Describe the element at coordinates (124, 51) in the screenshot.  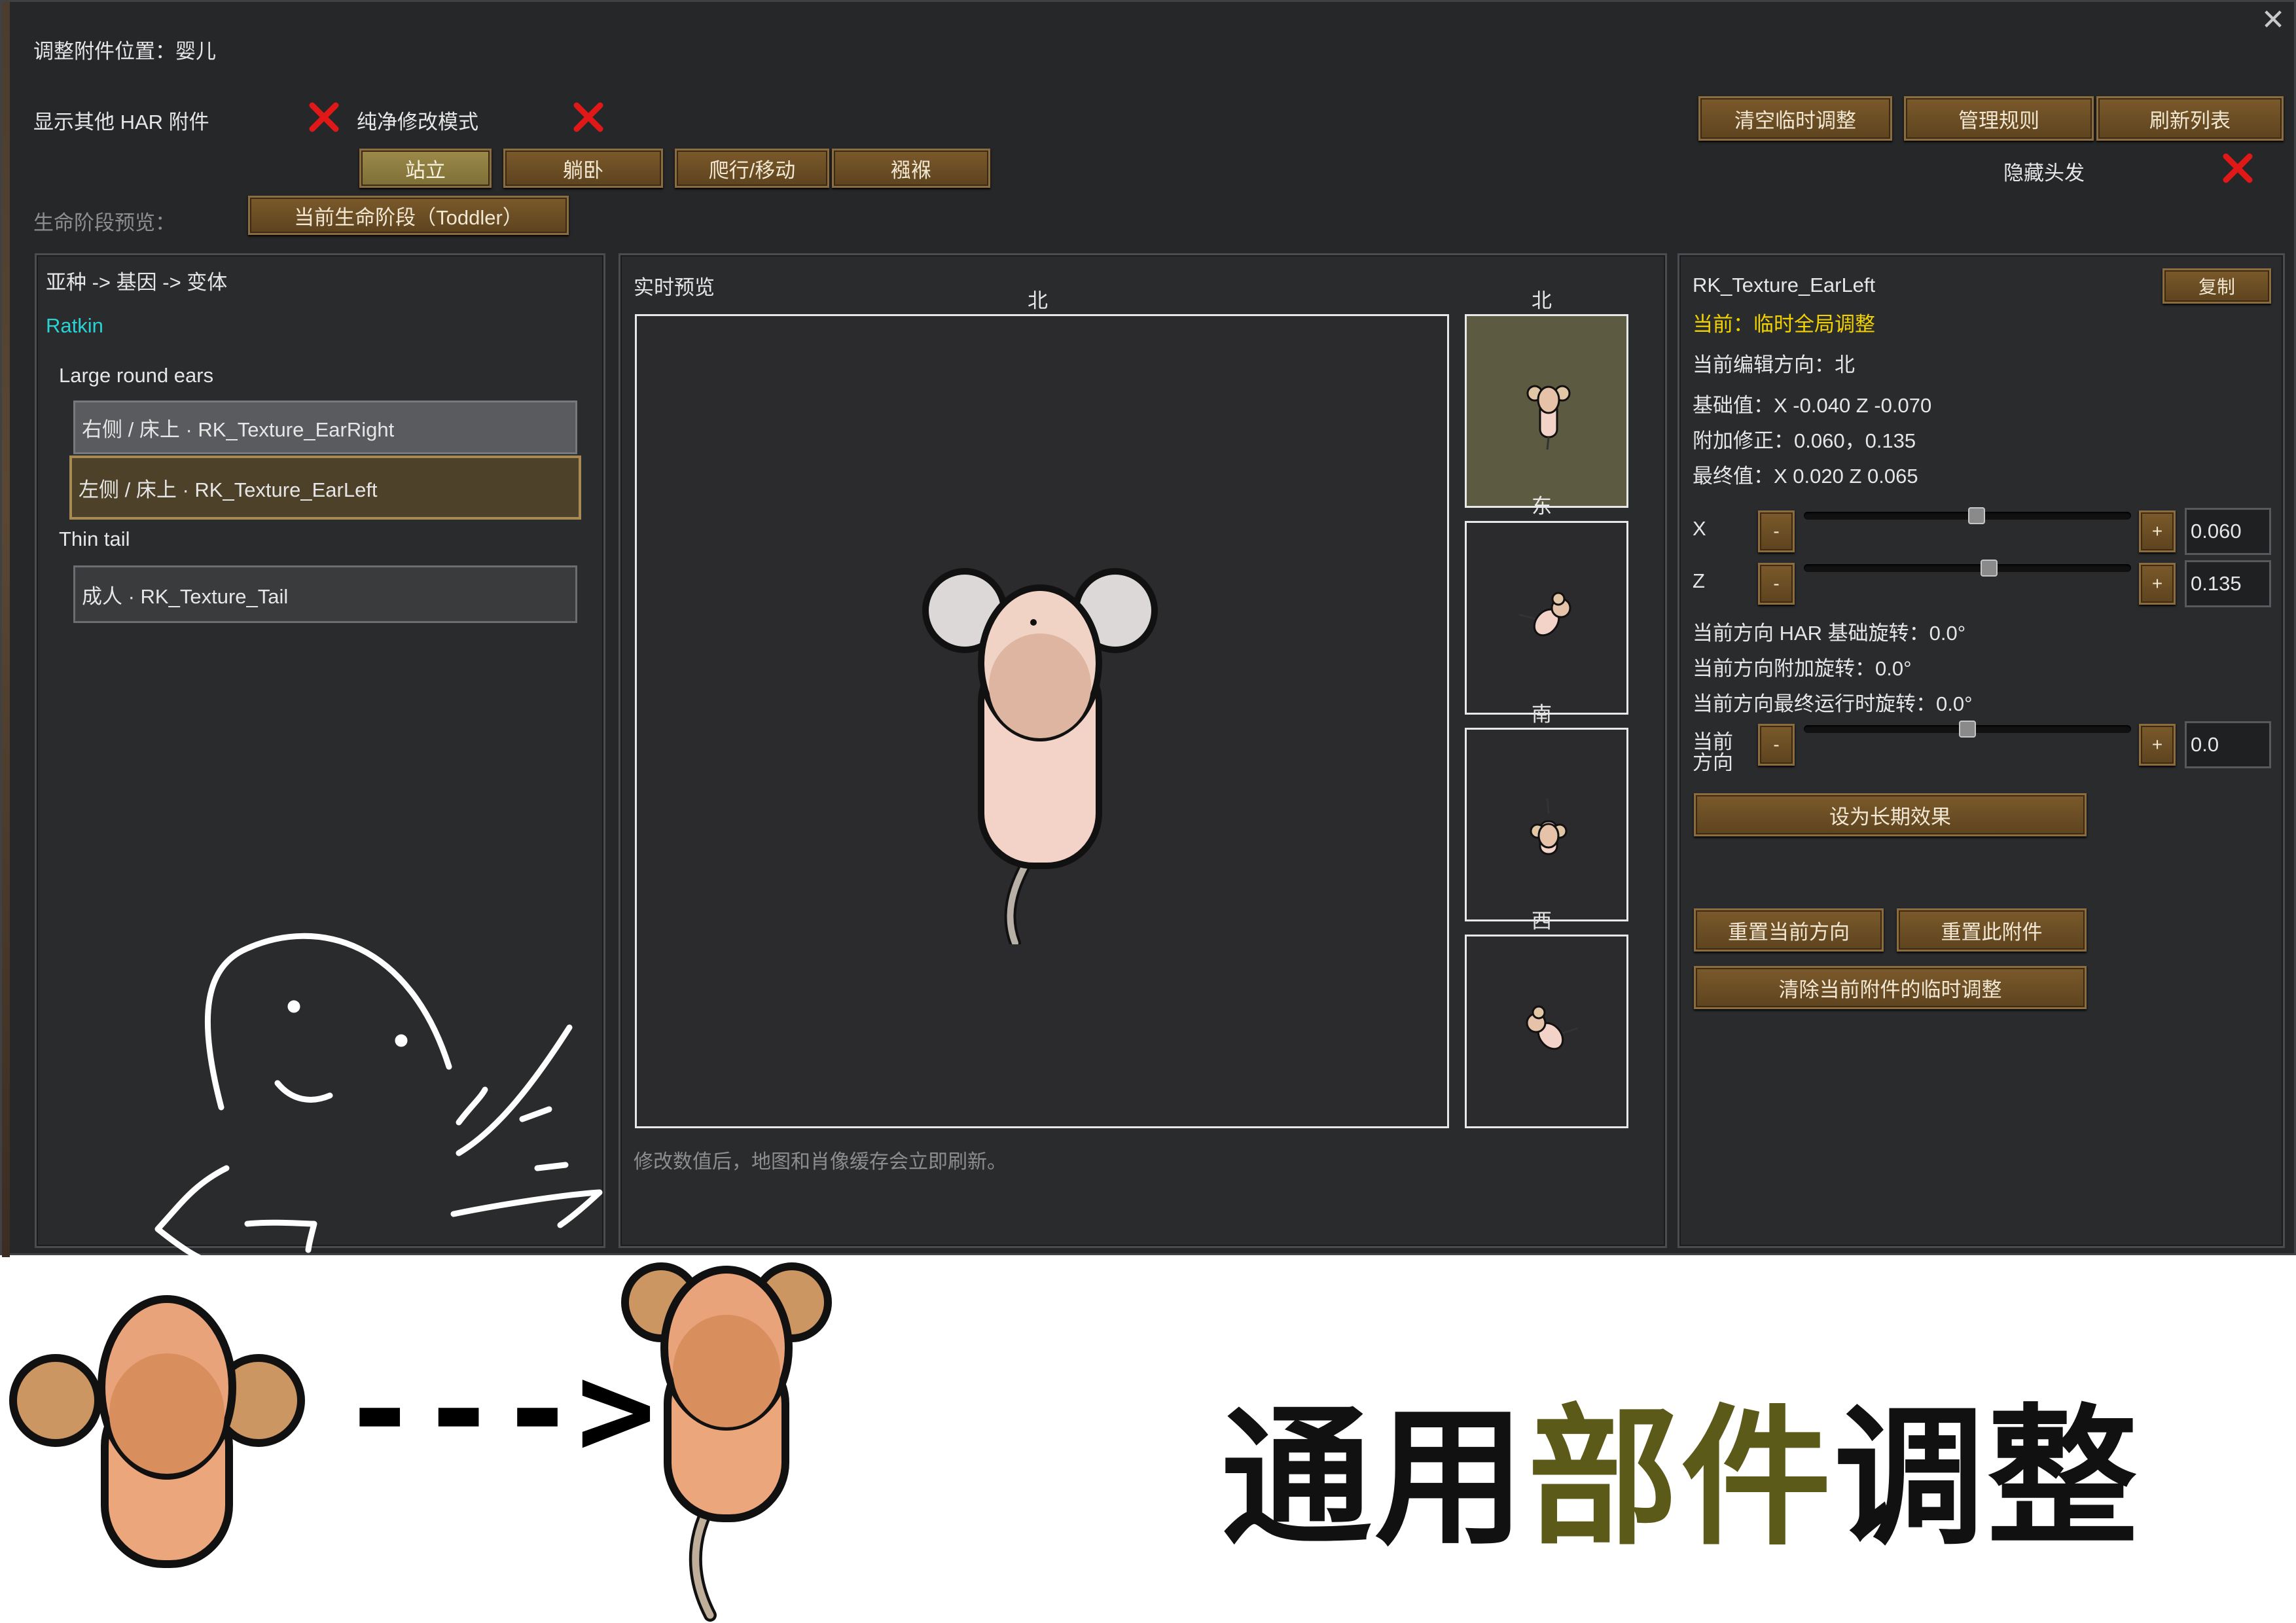
I see `window-title: 调整附件位置：婴儿` at that location.